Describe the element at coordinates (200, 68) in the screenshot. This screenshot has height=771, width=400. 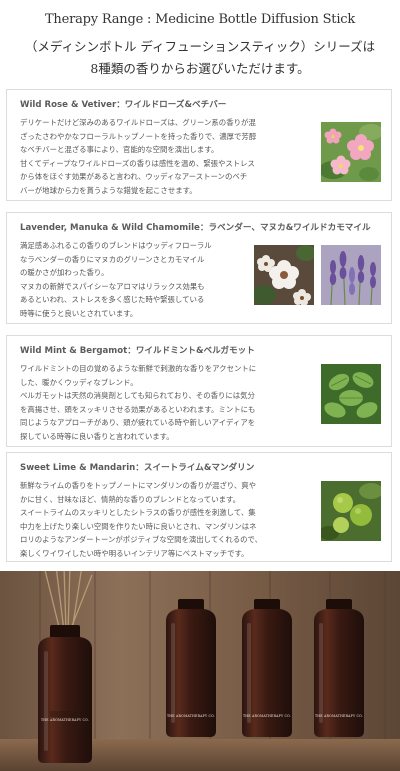
I see `title-japanese-line2: 8種類の香りからお選びいただけます。` at that location.